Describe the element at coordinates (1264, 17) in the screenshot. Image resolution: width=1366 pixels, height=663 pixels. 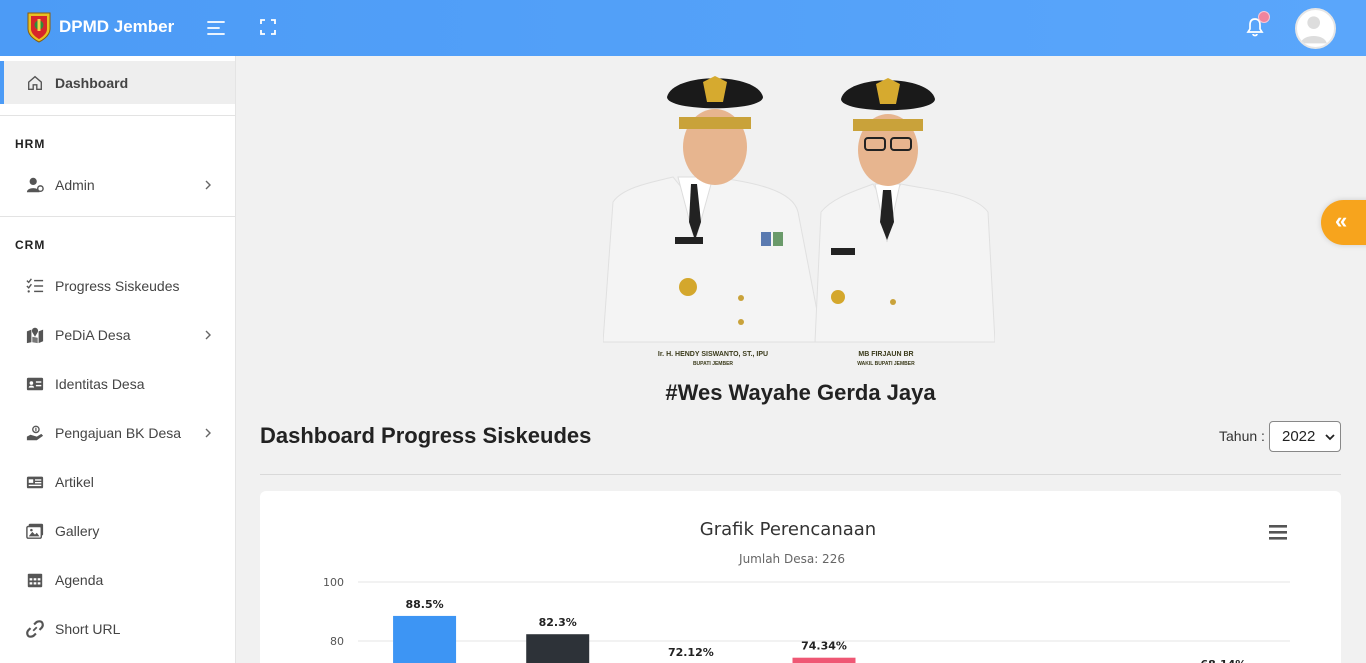
I see `notification-dot` at that location.